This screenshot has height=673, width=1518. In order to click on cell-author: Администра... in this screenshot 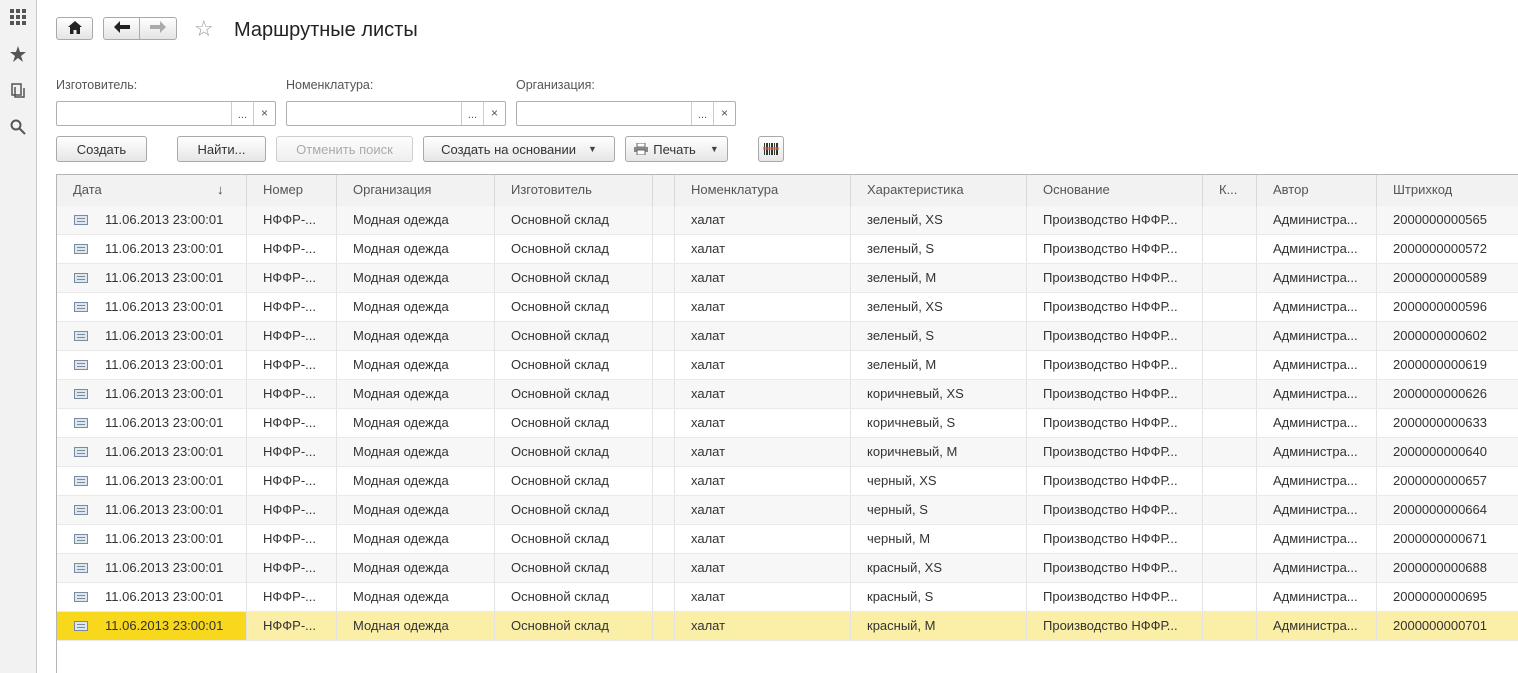, I will do `click(1317, 452)`.